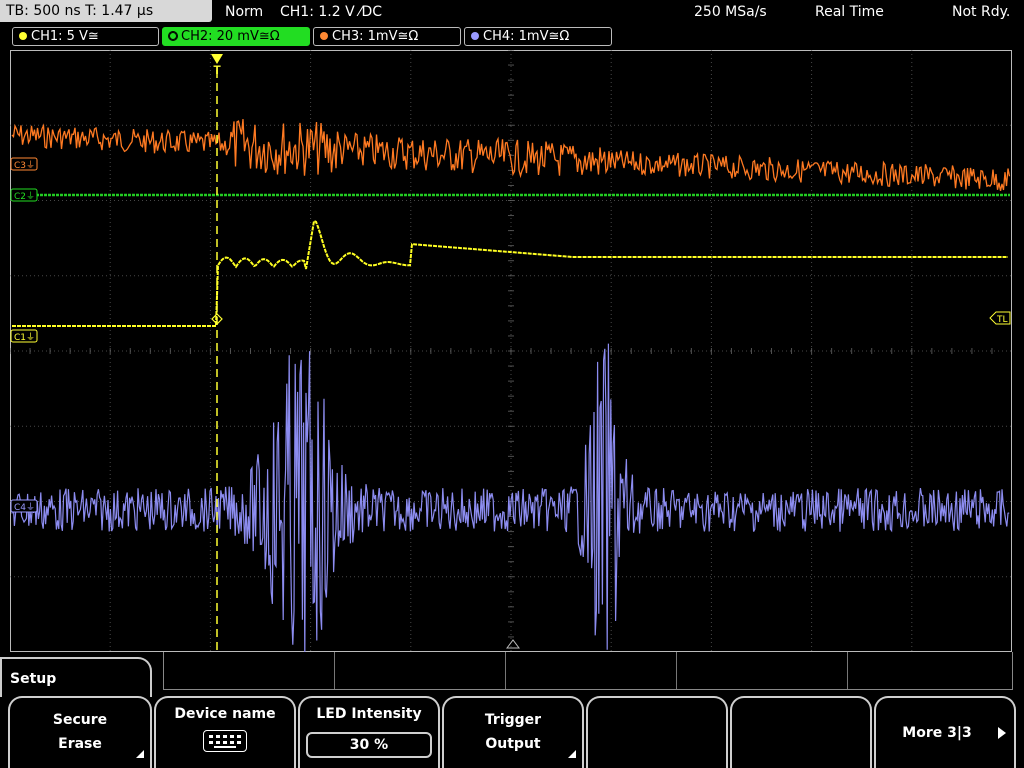 The height and width of the screenshot is (768, 1024). Describe the element at coordinates (217, 70) in the screenshot. I see `trigger-pos-label: T` at that location.